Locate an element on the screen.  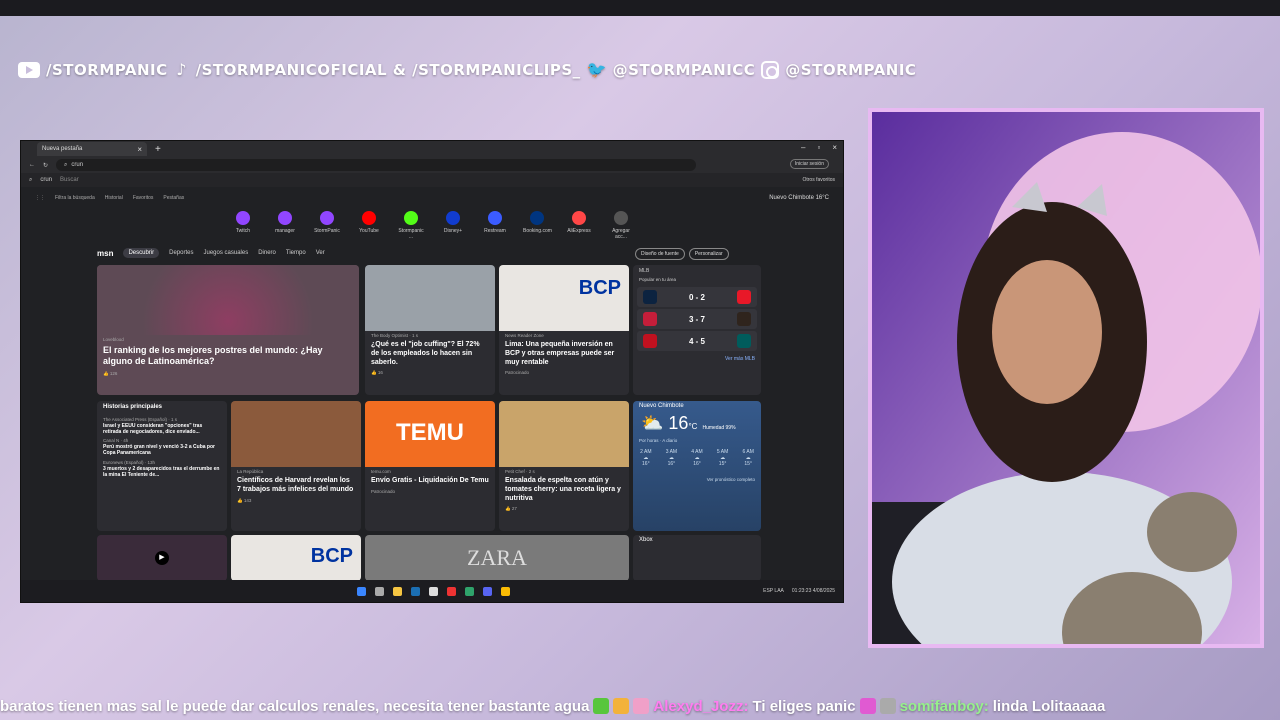
tab-title: Nueva pestaña is located at coordinates (62, 149).